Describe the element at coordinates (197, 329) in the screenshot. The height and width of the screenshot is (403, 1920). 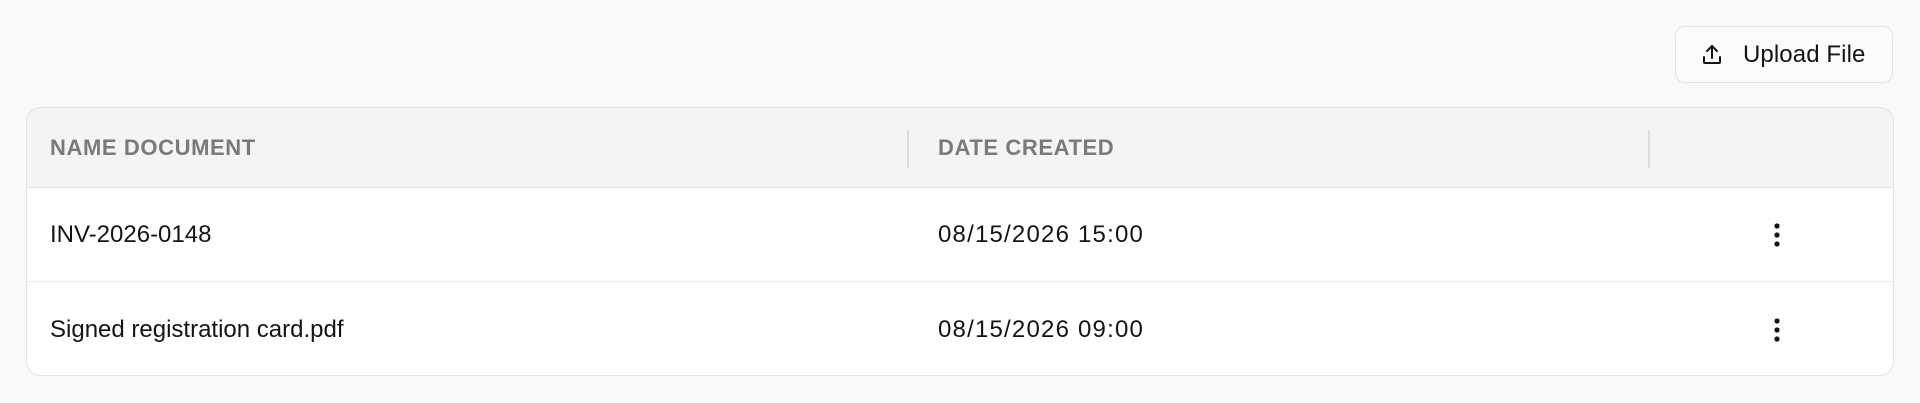
I see `document-name: Signed registration card.pdf` at that location.